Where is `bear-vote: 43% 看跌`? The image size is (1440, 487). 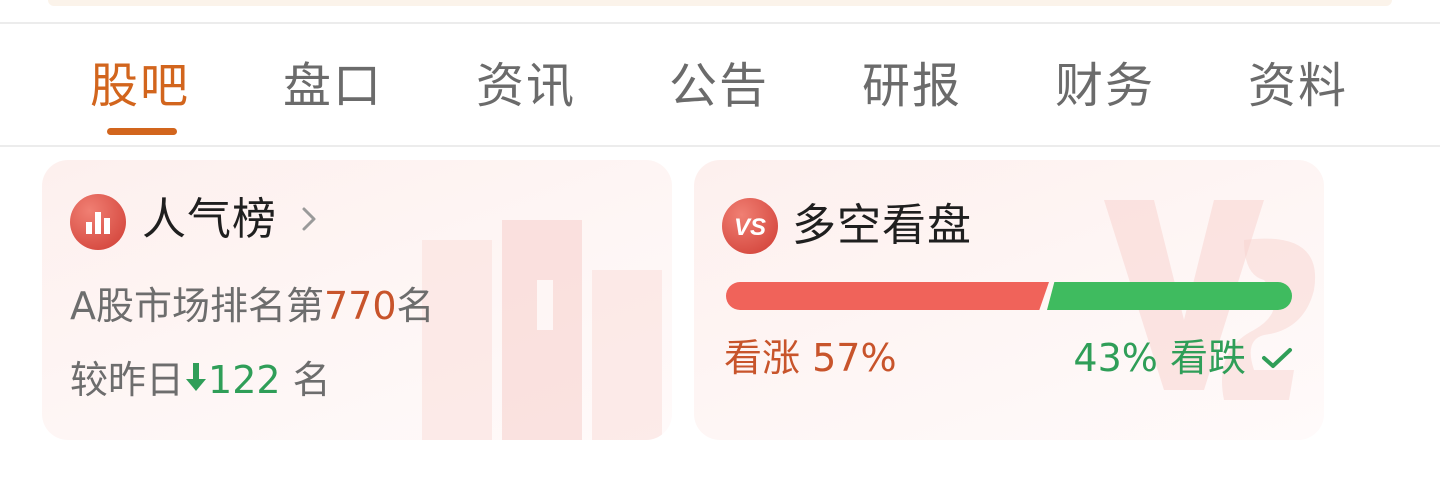
bear-vote: 43% 看跌 is located at coordinates (1159, 358).